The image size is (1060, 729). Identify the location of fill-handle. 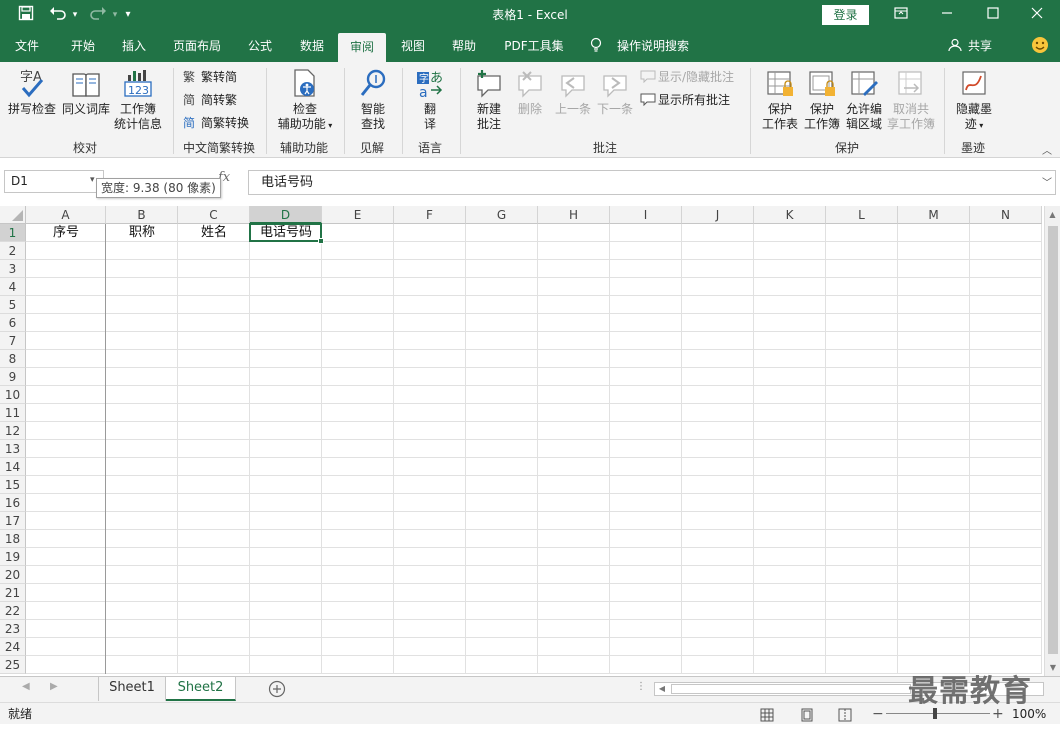
(321, 241).